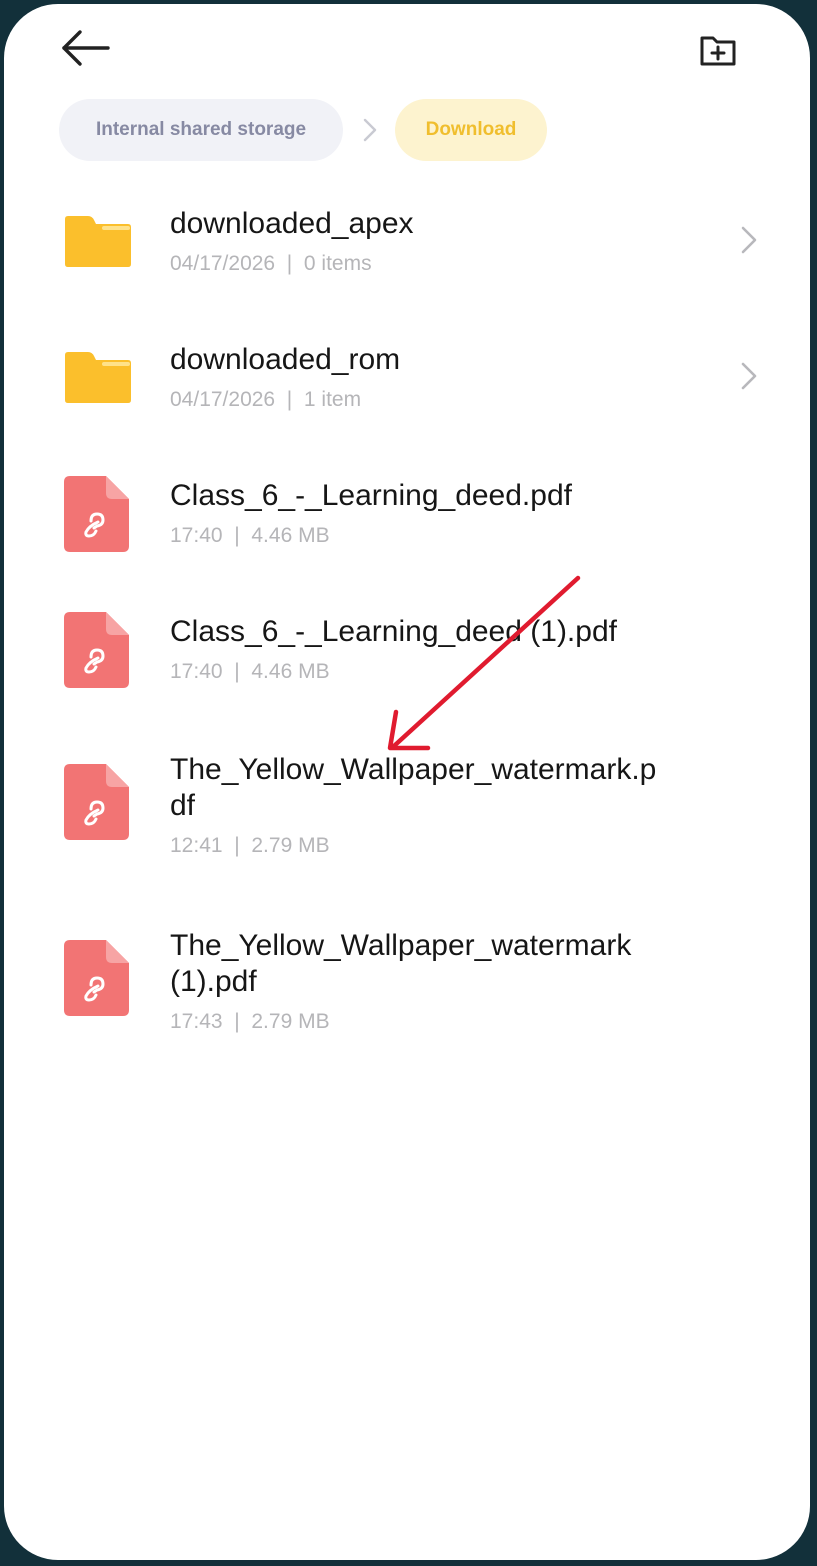 This screenshot has width=817, height=1566. I want to click on breadcrumb-internal-storage: Internal shared storage, so click(201, 130).